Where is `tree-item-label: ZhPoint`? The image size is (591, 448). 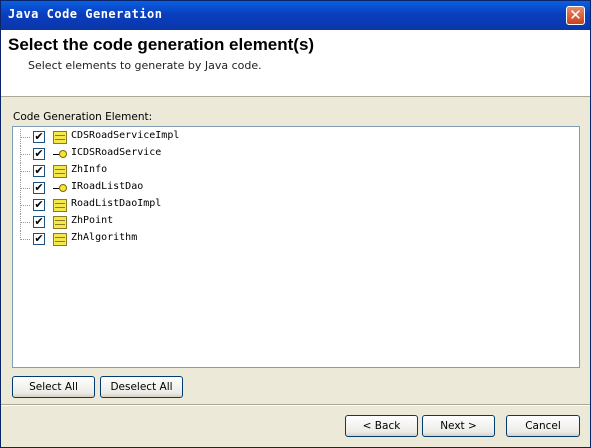
tree-item-label: ZhPoint is located at coordinates (92, 220).